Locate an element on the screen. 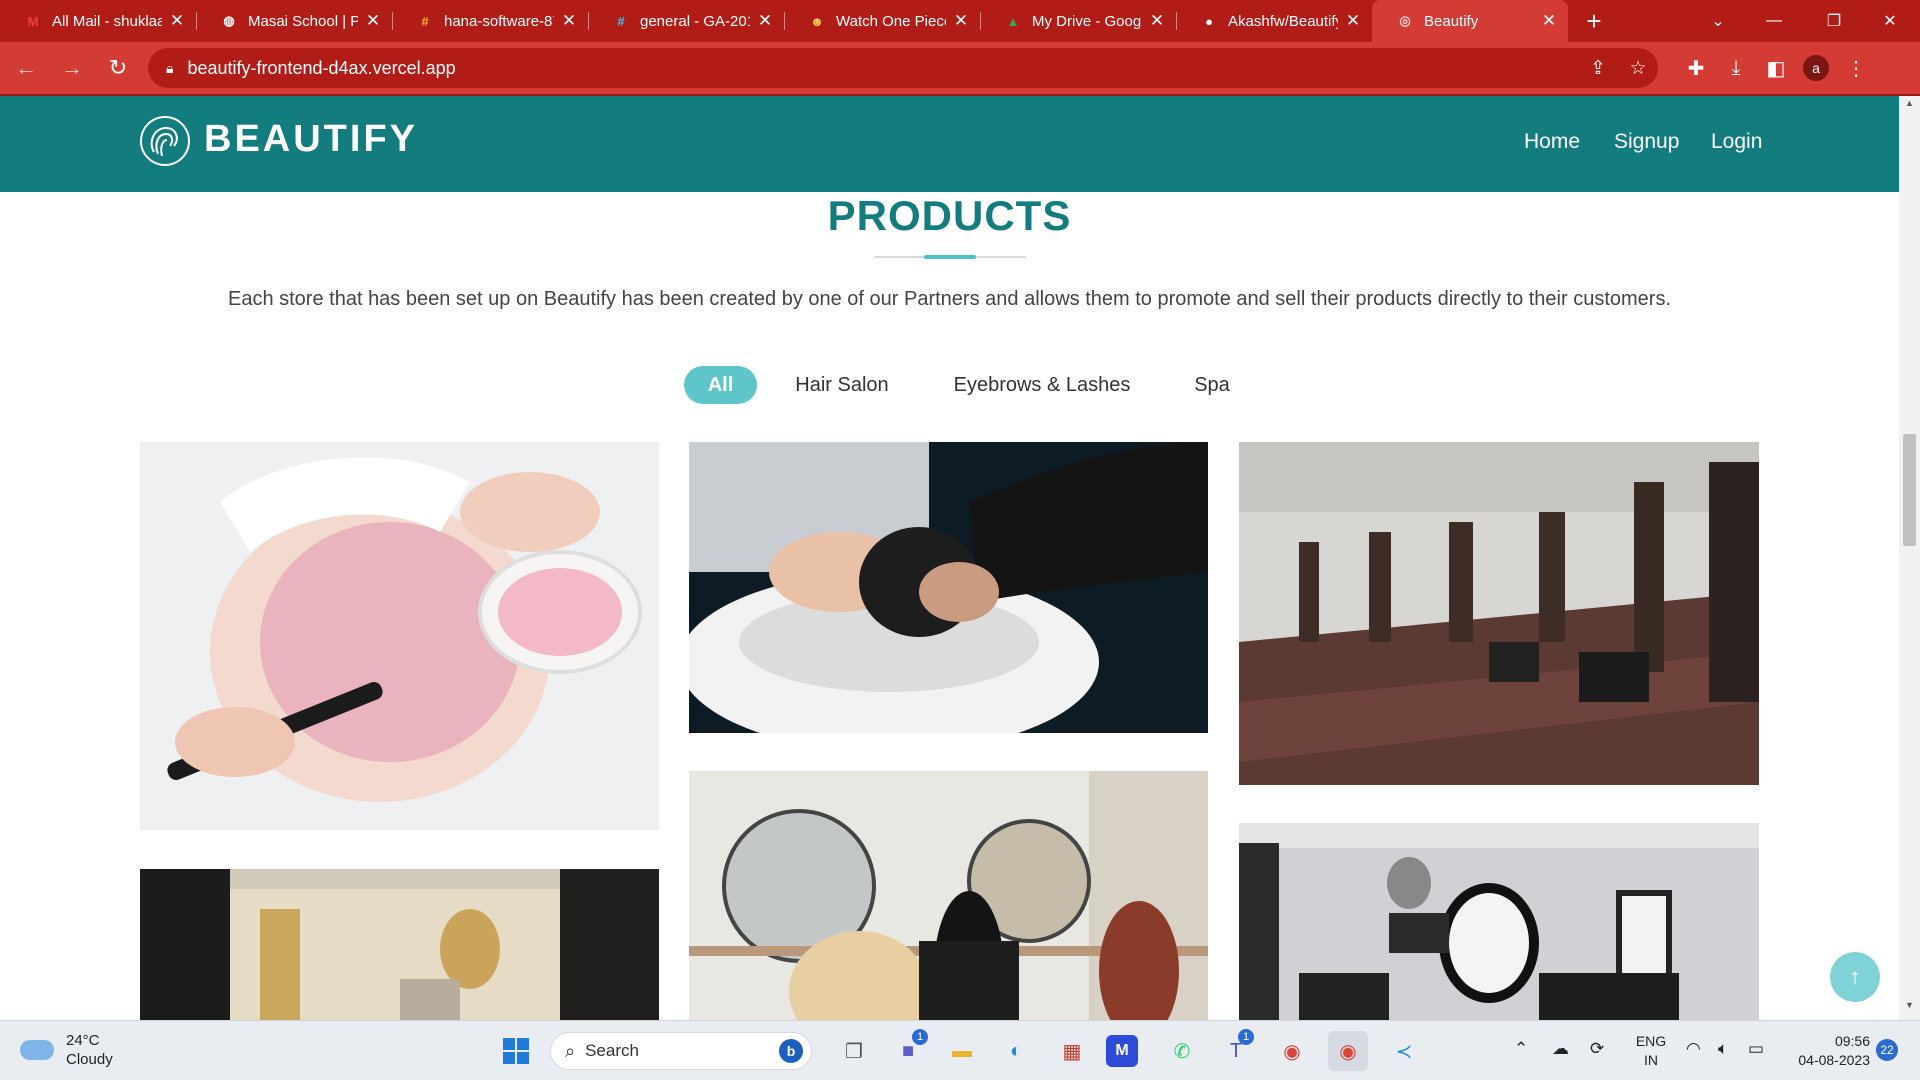 This screenshot has width=1920, height=1080. clock: 09:56 04-08-2023 is located at coordinates (1825, 1051).